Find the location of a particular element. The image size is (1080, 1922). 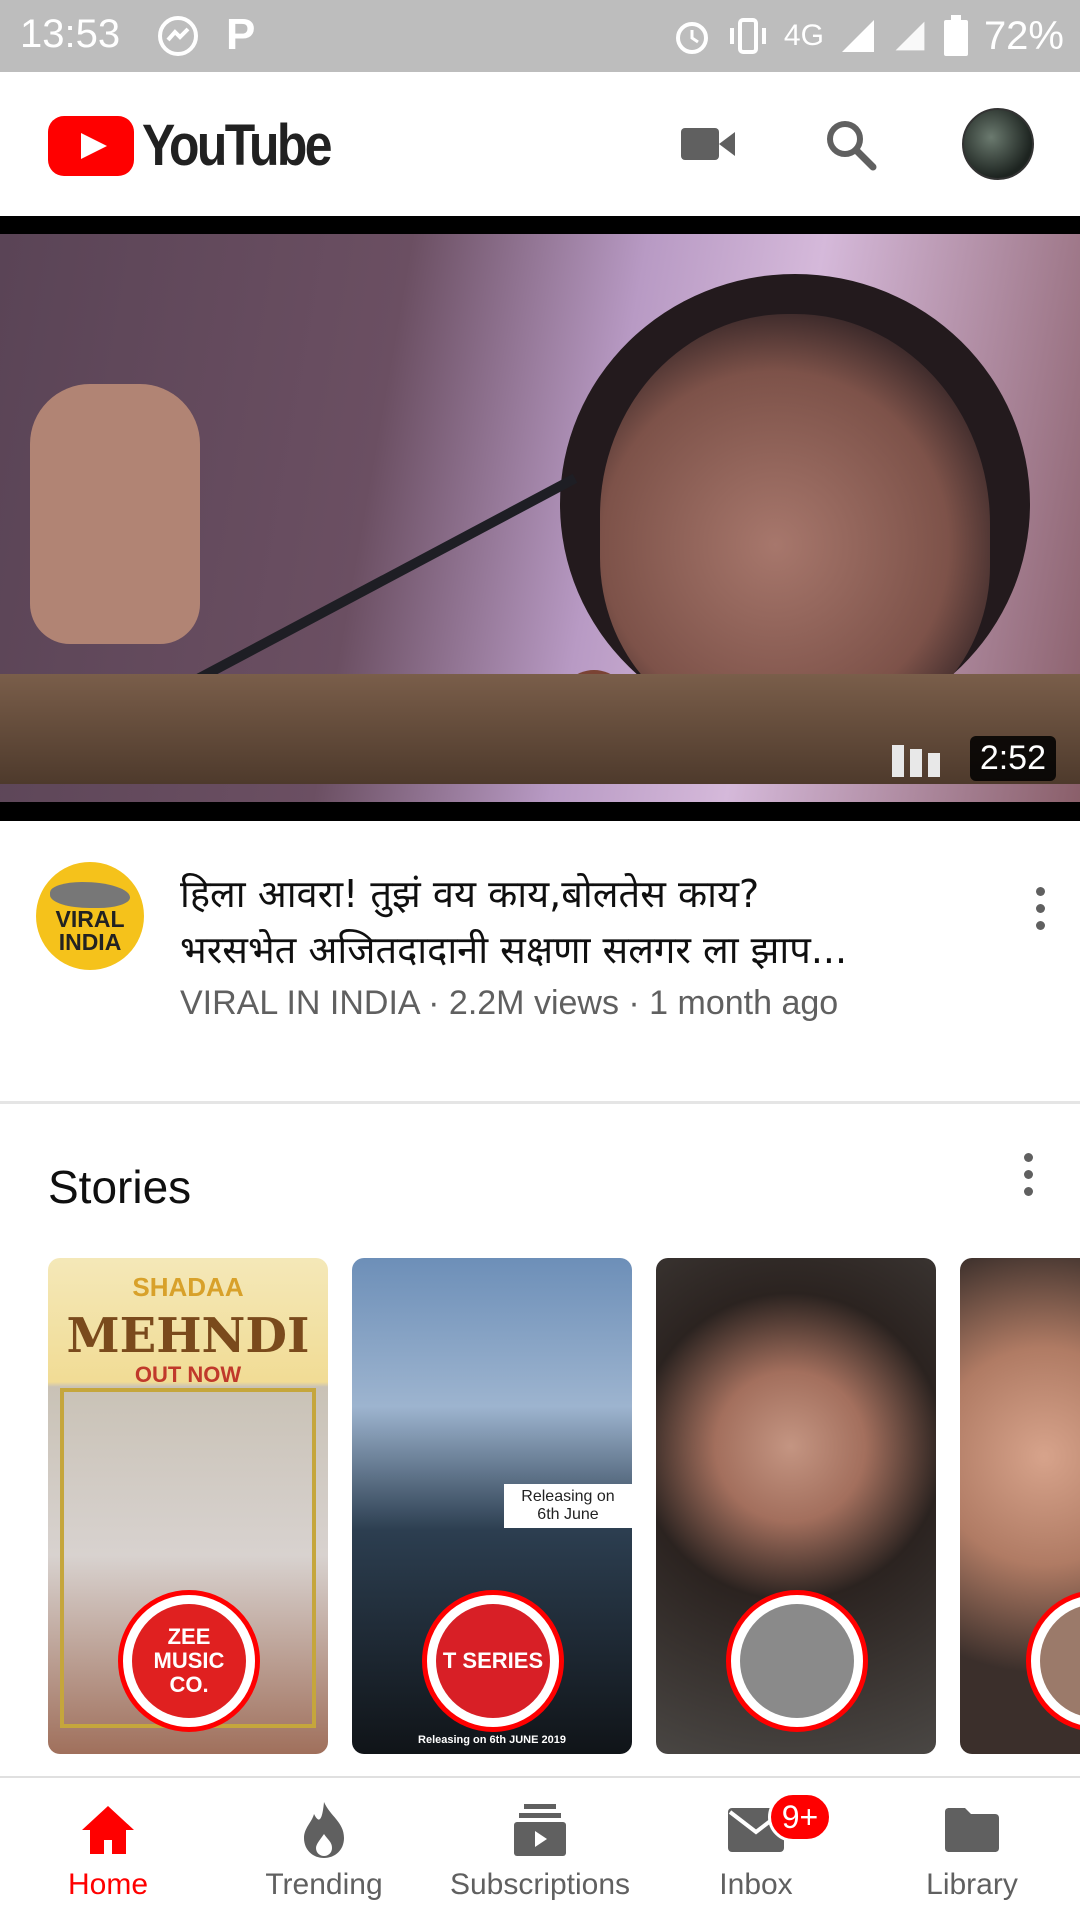

network-type: 4G is located at coordinates (803, 35).